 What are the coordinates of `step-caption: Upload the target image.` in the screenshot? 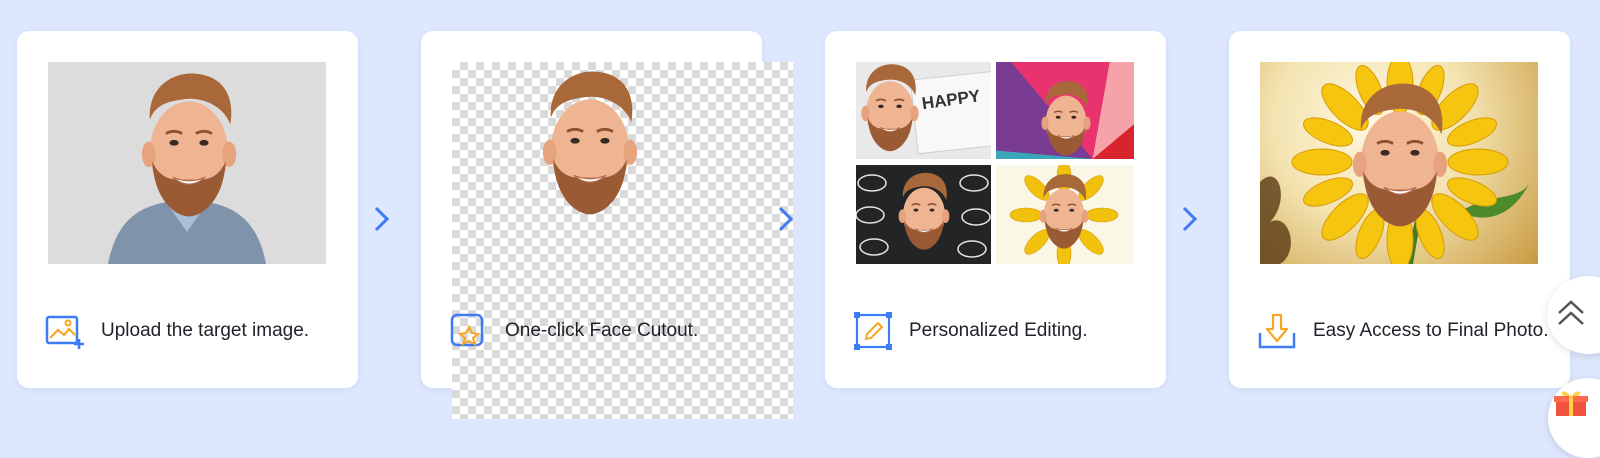 It's located at (177, 331).